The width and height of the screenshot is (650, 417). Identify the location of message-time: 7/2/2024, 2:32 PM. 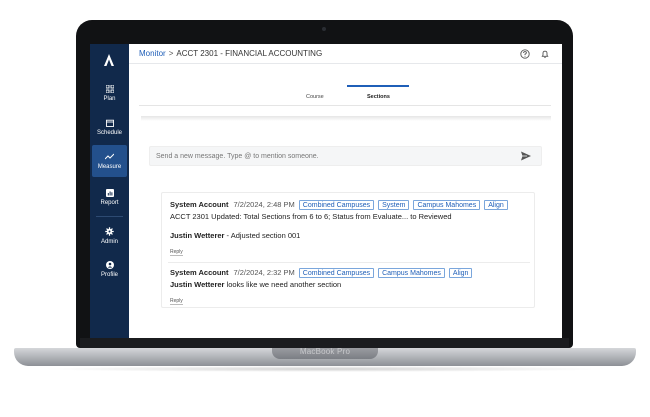
(264, 272).